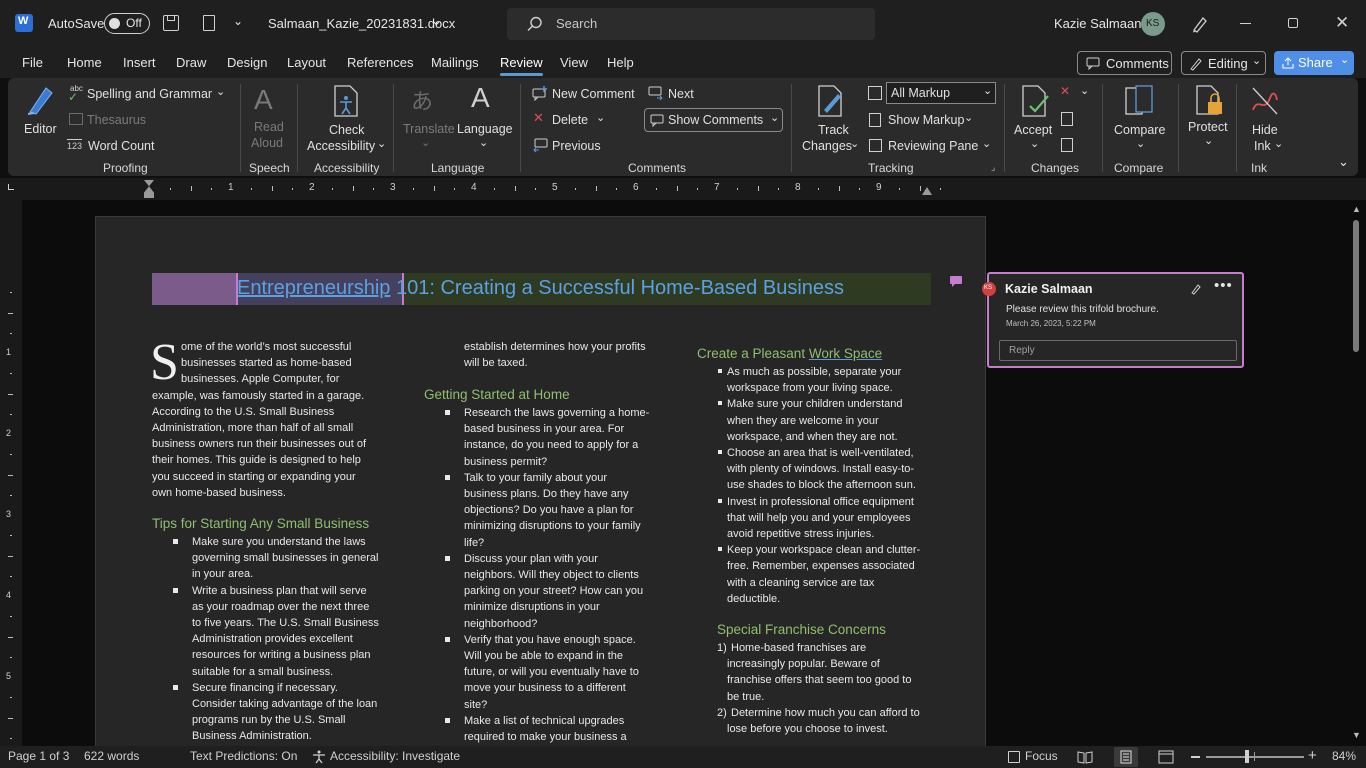 This screenshot has width=1366, height=768. I want to click on text-line: move your business to a different, so click(545, 688).